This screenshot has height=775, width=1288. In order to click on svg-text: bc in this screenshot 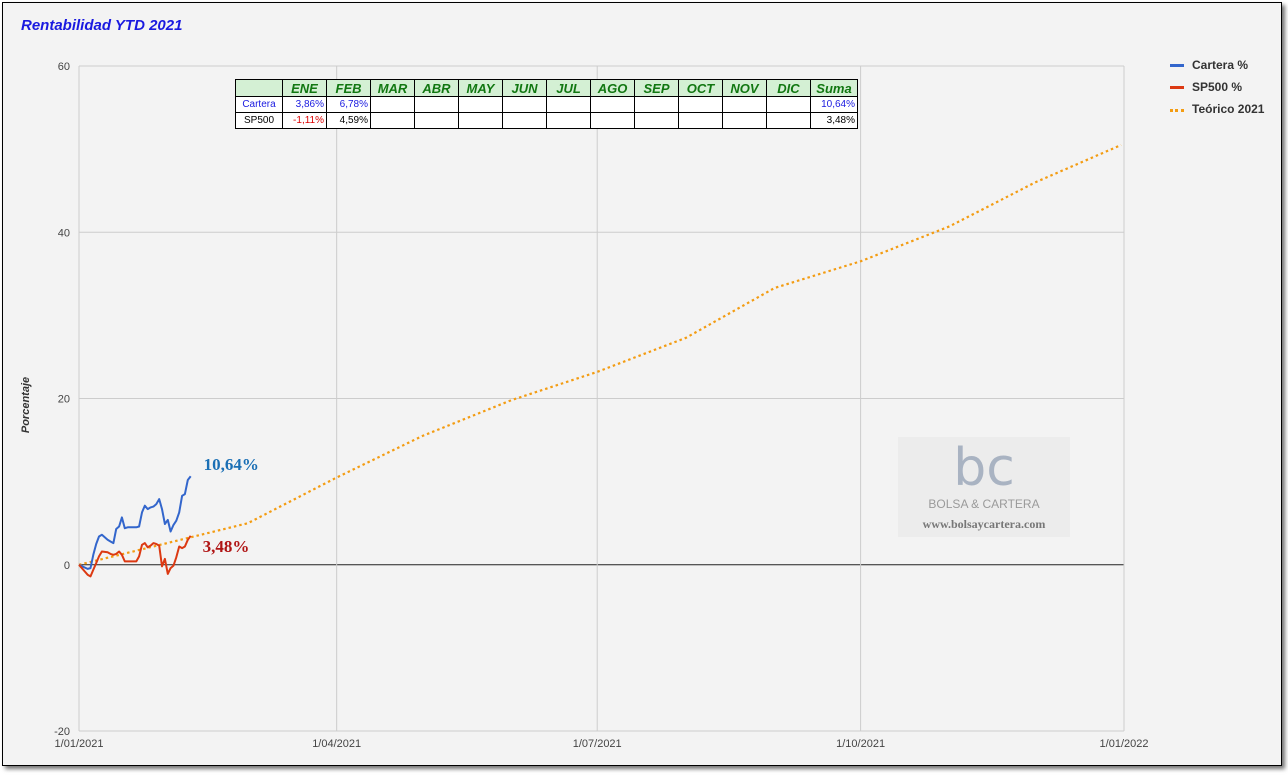, I will do `click(984, 468)`.